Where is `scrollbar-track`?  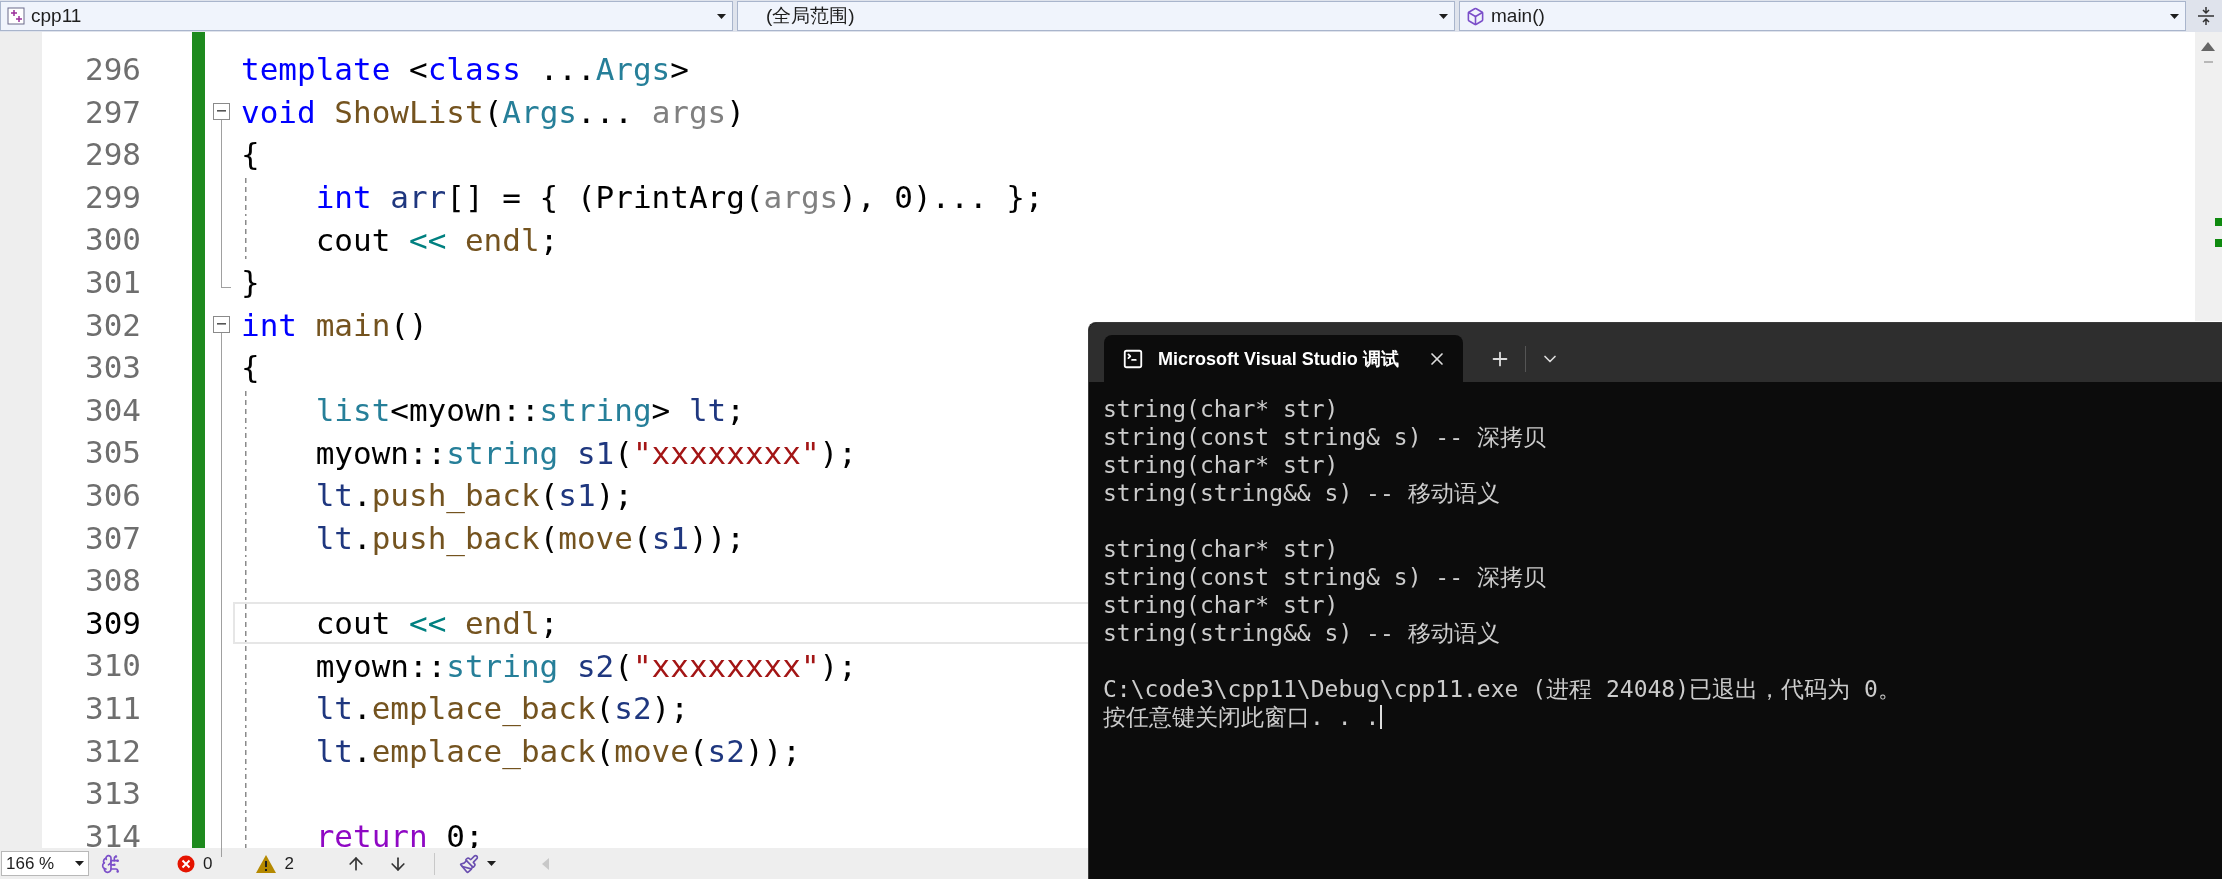 scrollbar-track is located at coordinates (2208, 176).